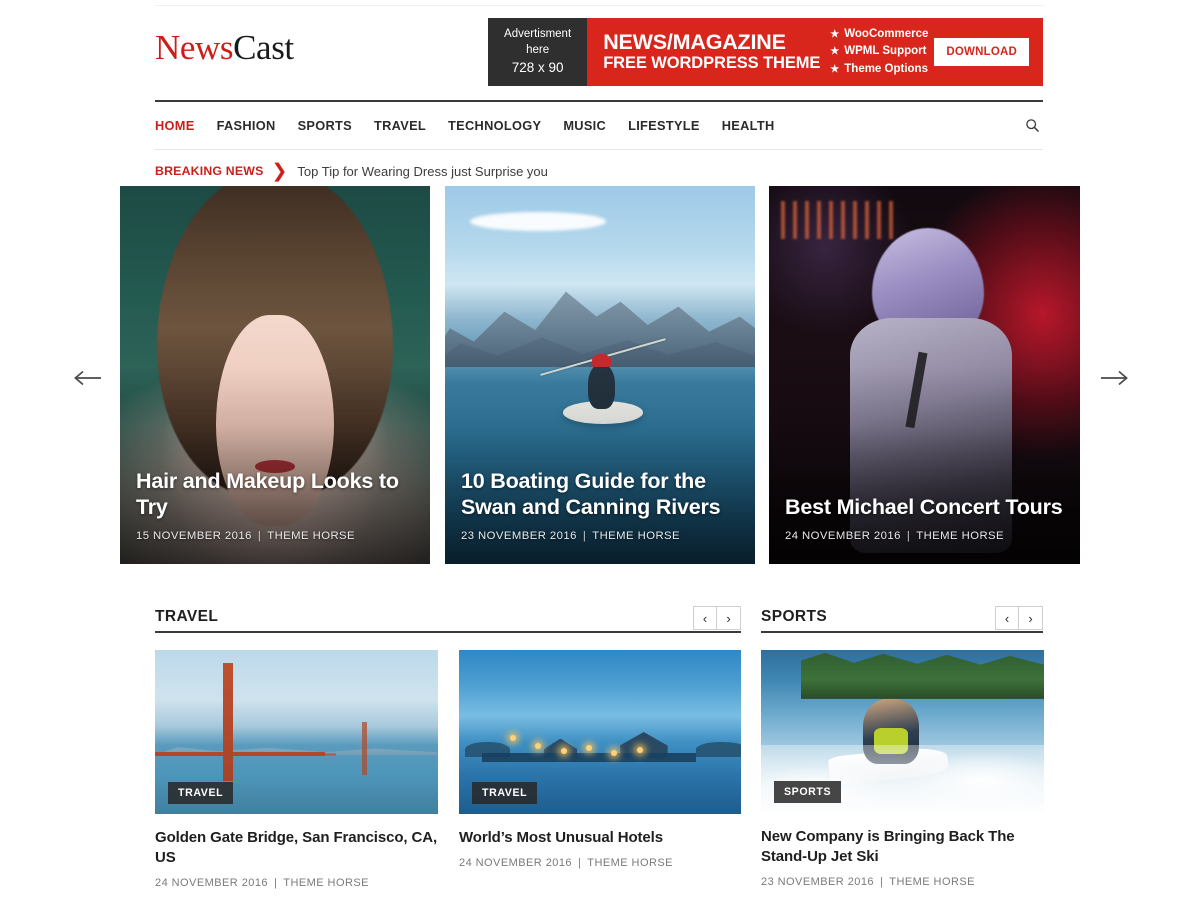 This screenshot has width=1200, height=900. I want to click on slide-title: Best Michael Concert Tours, so click(924, 507).